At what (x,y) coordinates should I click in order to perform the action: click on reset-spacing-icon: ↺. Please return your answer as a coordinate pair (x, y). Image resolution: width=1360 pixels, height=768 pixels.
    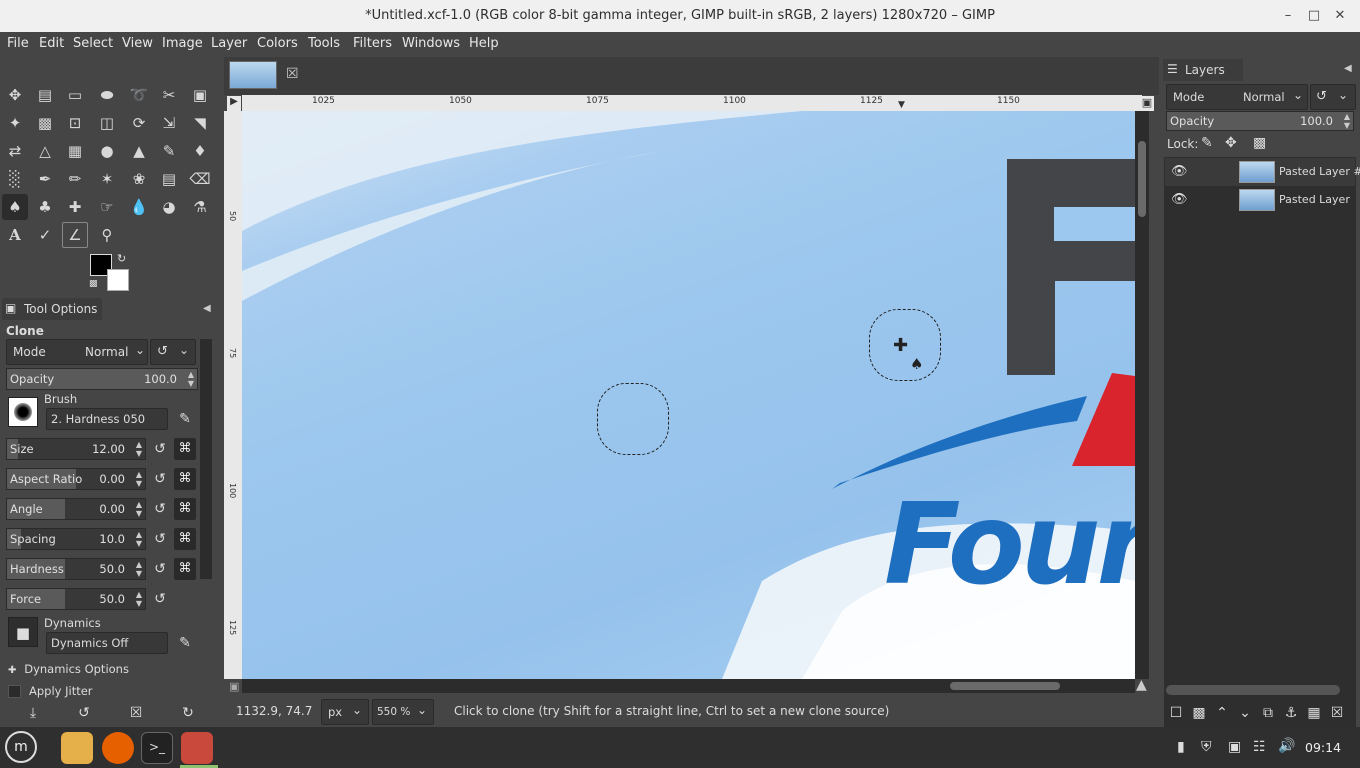
    Looking at the image, I should click on (160, 539).